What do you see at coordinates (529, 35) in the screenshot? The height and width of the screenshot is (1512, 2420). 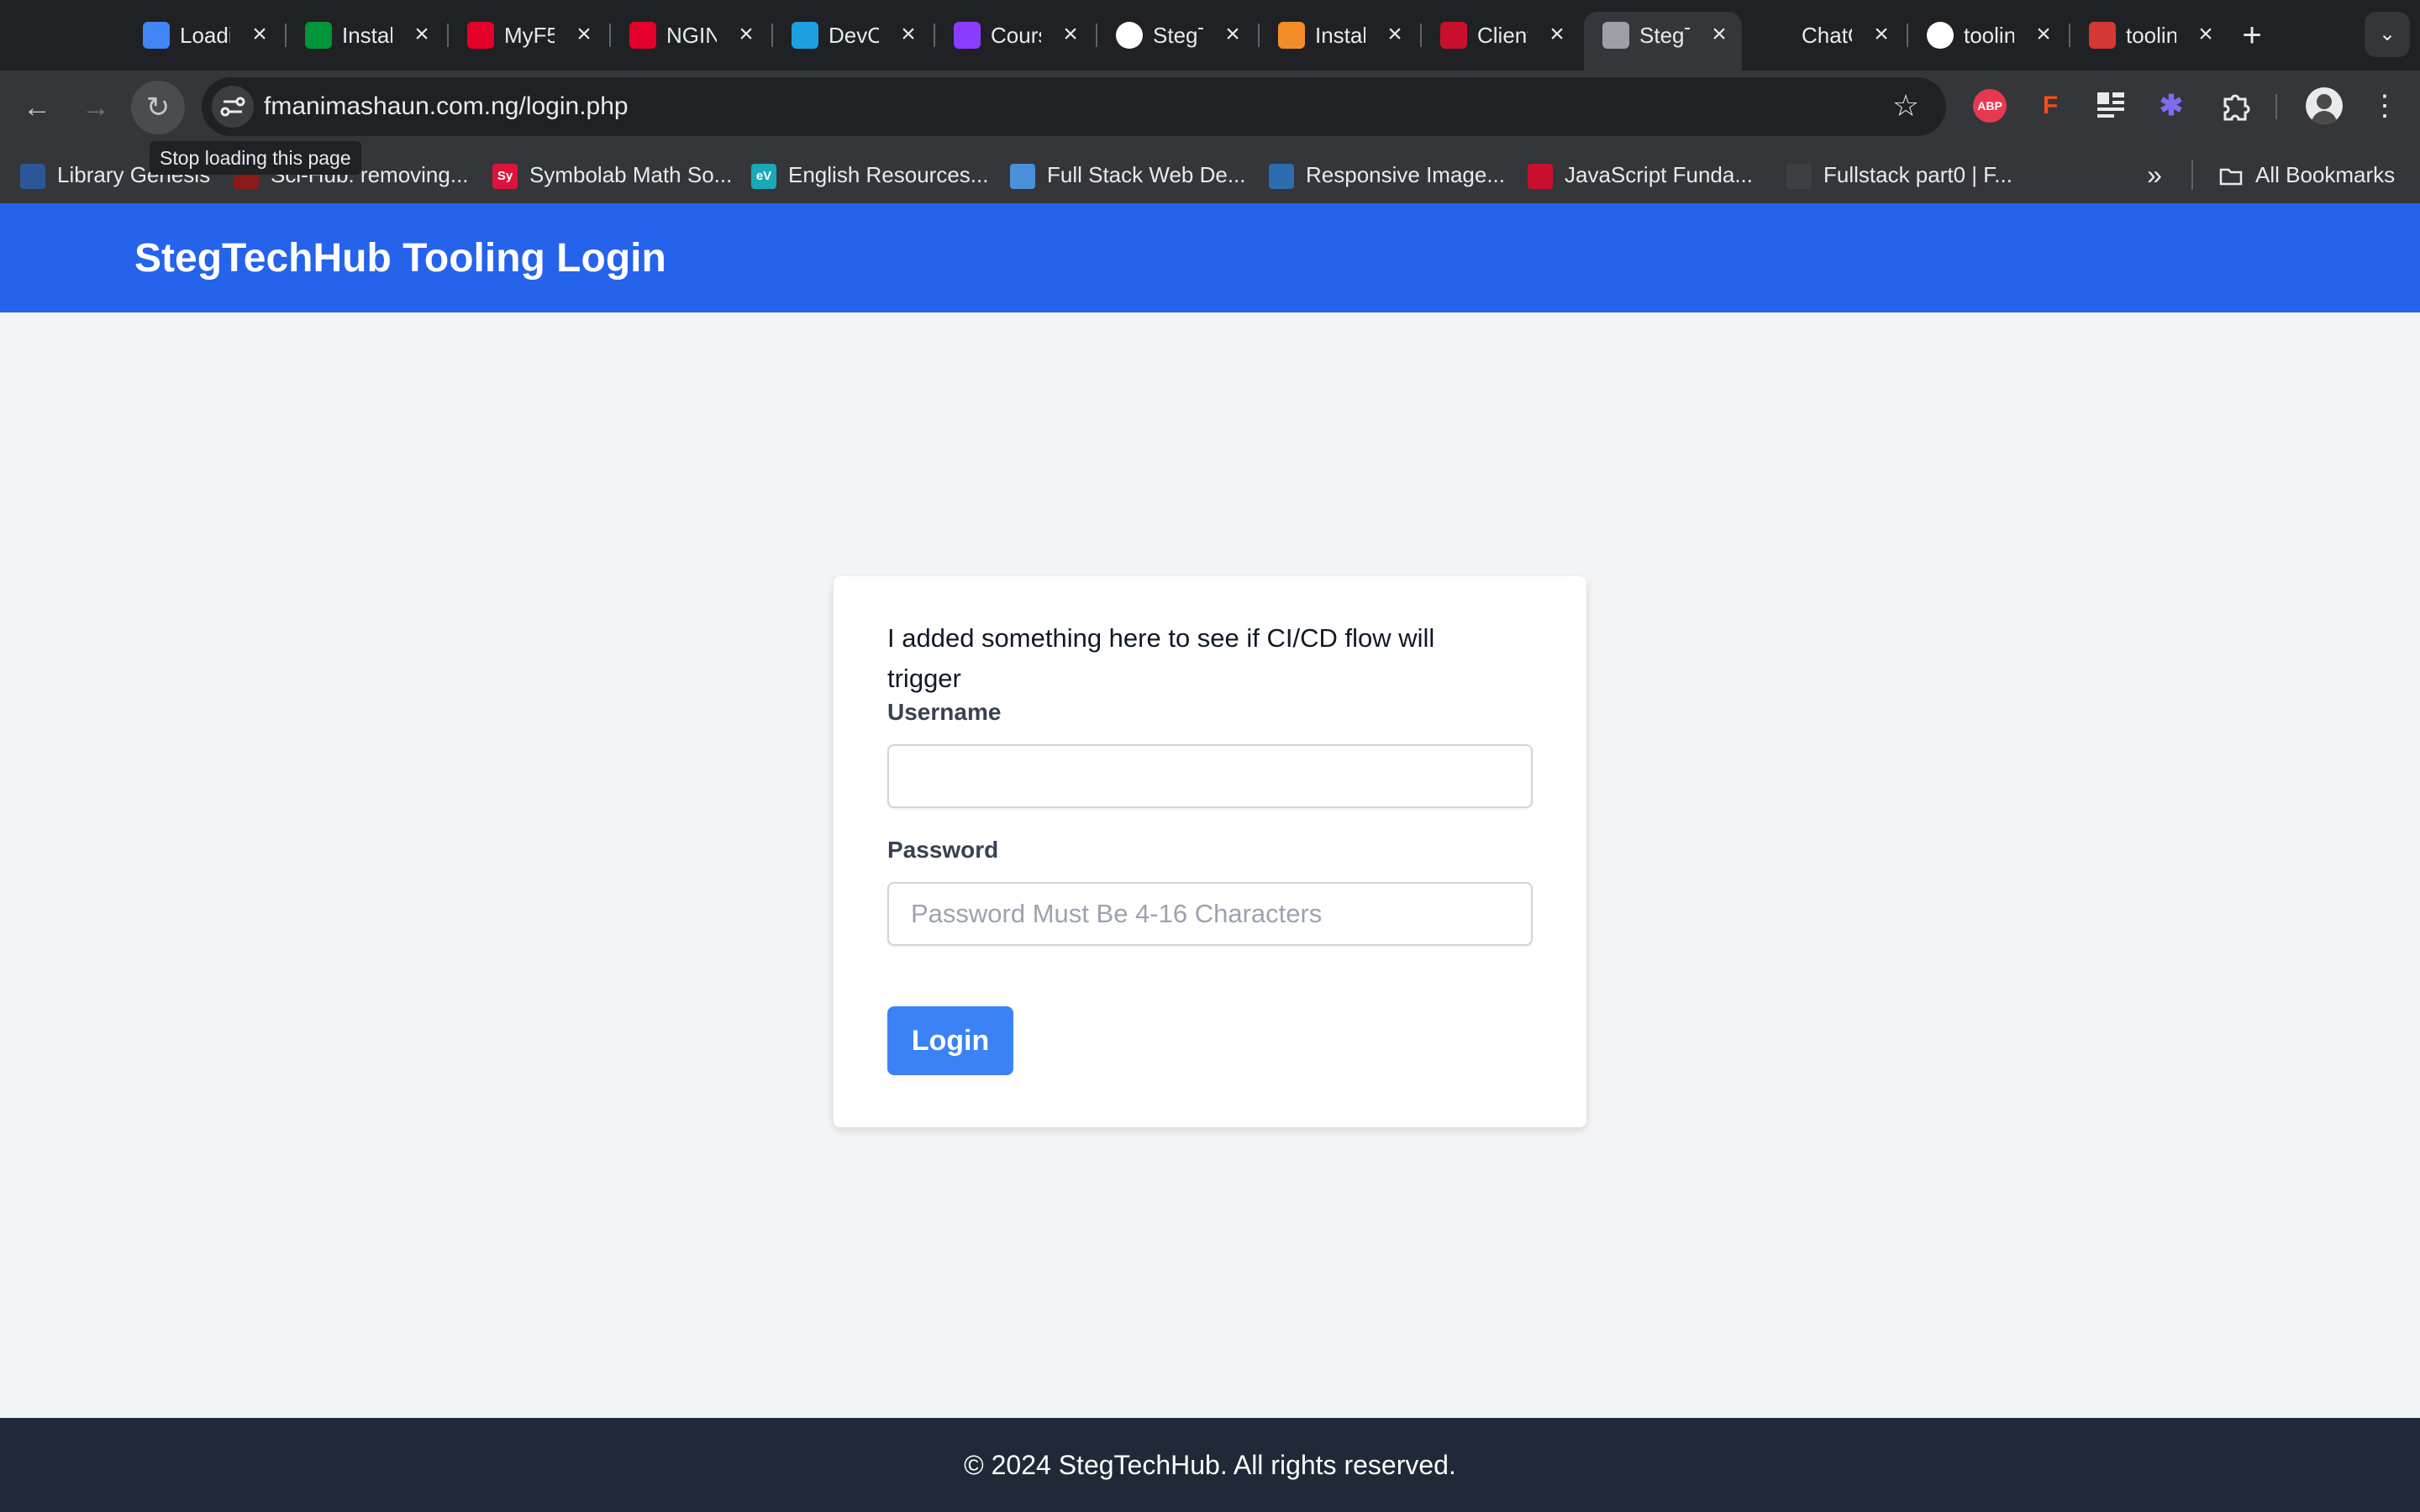 I see `tab-title: MyF5` at bounding box center [529, 35].